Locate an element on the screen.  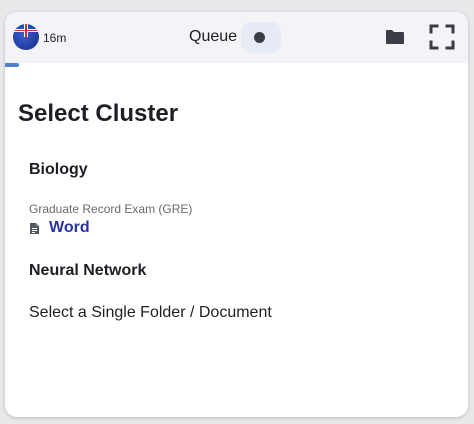
record-dot-icon is located at coordinates (259, 37).